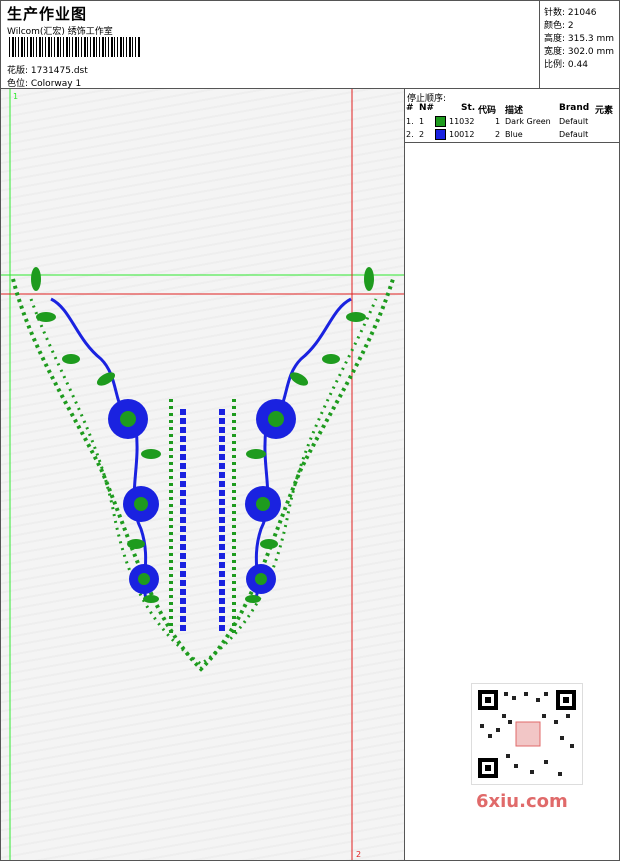  I want to click on col-header-element: 元素, so click(604, 111).